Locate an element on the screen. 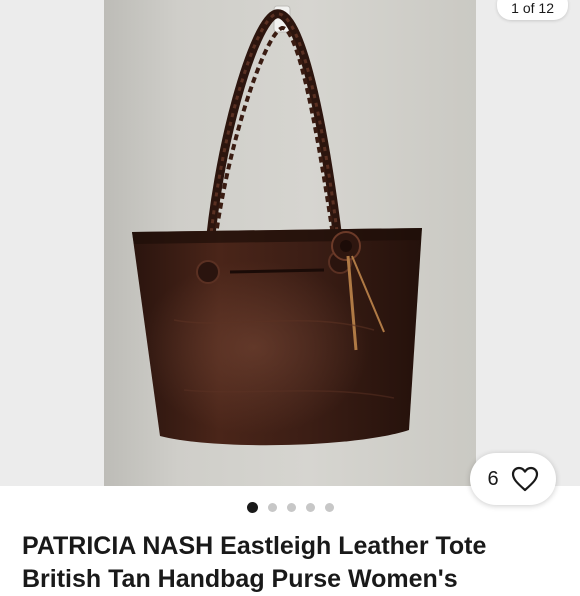 The width and height of the screenshot is (580, 596). watch-button: 6 is located at coordinates (513, 479).